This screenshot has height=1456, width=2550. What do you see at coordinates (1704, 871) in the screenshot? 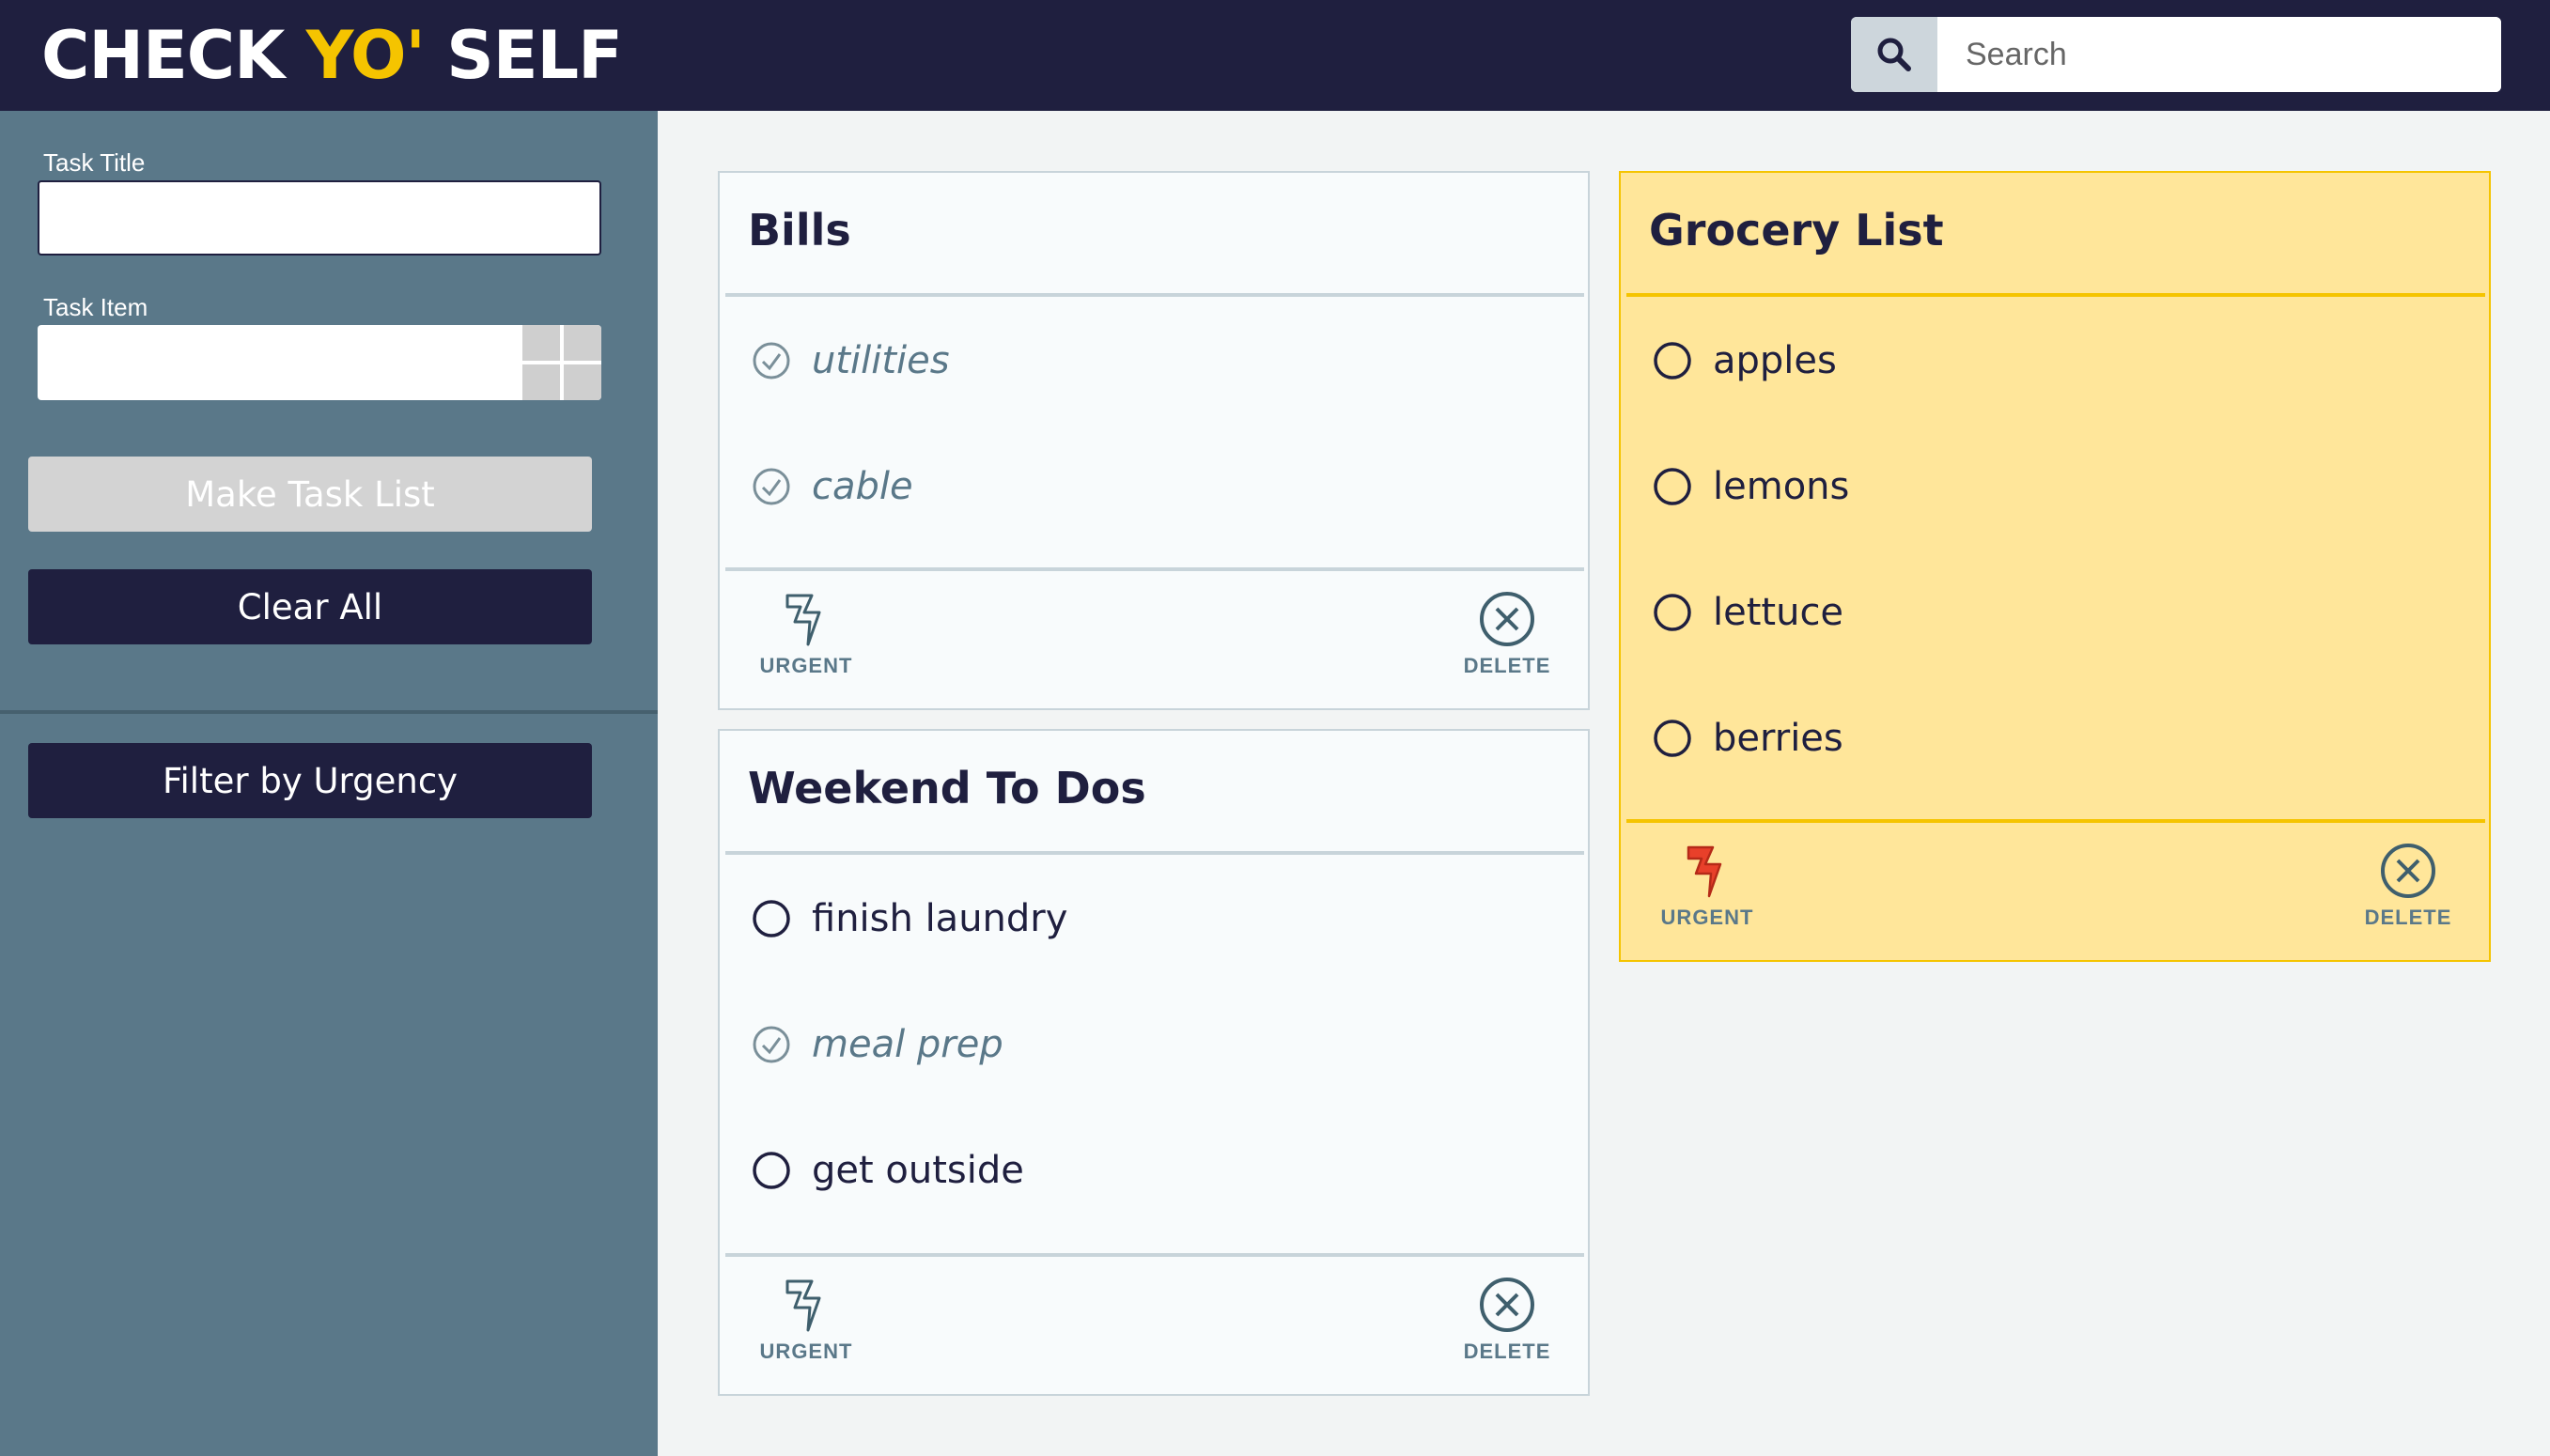
I see `lightning-icon-active` at bounding box center [1704, 871].